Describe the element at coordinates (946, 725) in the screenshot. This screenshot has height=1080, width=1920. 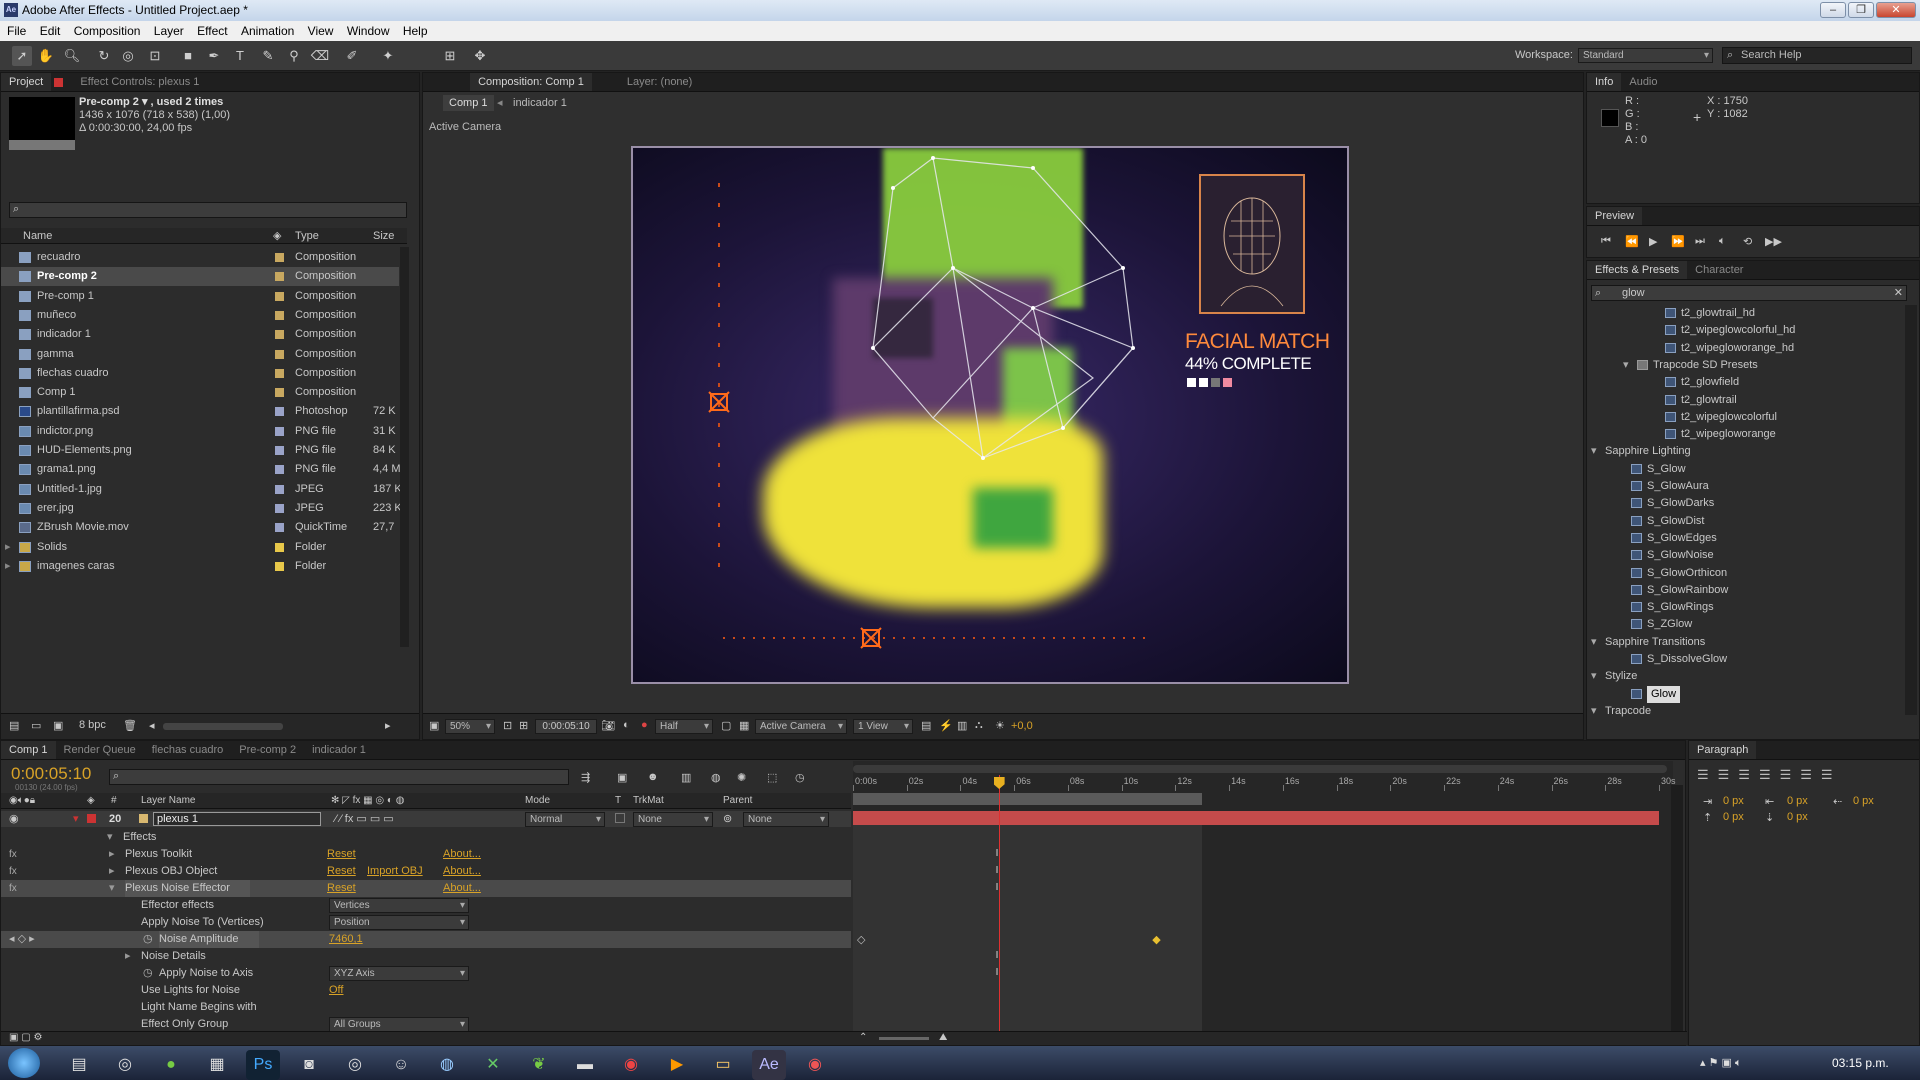
I see `fast-previews-icon: ⚡` at that location.